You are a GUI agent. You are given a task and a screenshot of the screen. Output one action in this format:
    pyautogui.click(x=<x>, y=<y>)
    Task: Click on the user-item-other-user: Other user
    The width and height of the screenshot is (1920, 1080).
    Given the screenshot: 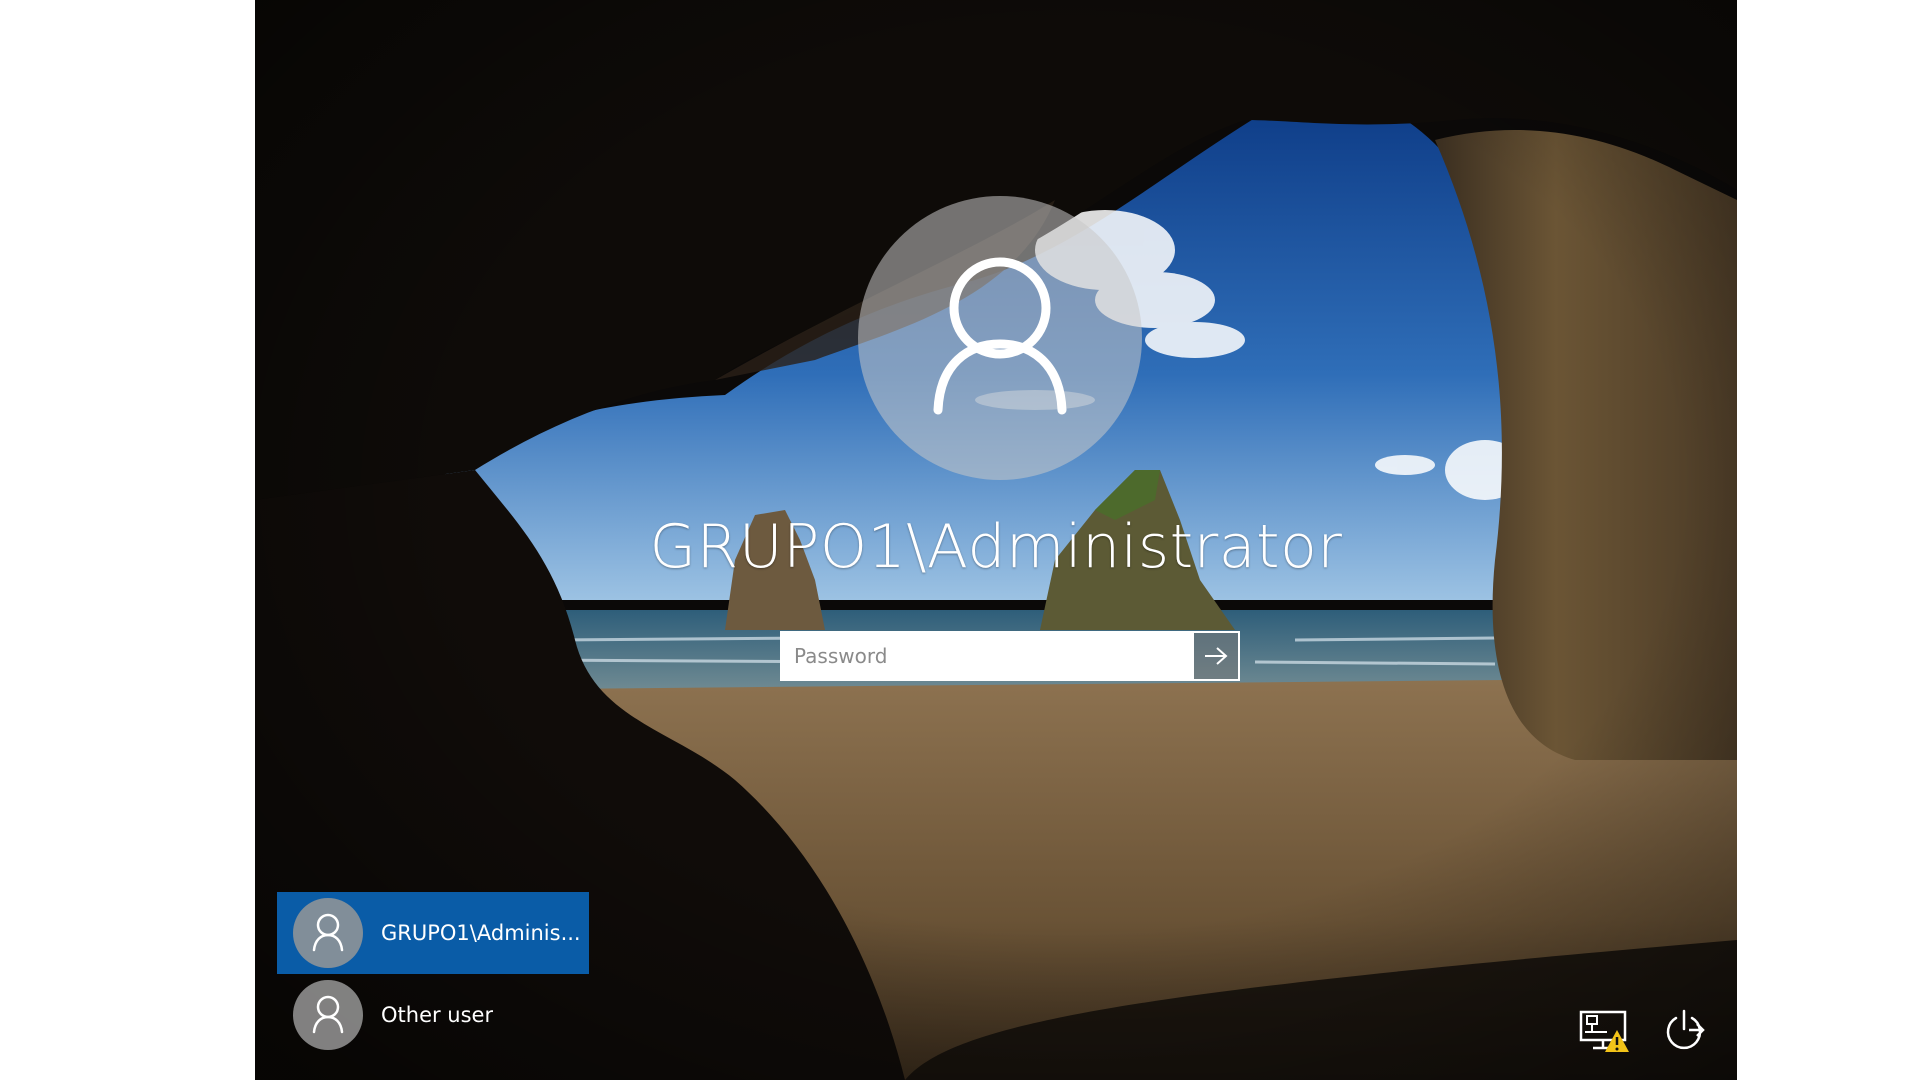 What is the action you would take?
    pyautogui.click(x=433, y=1015)
    